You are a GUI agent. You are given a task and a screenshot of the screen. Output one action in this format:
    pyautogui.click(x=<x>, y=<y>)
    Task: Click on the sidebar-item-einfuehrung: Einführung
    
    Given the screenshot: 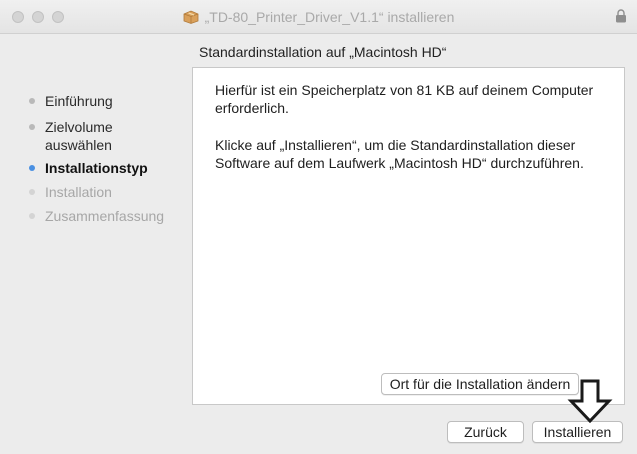 What is the action you would take?
    pyautogui.click(x=96, y=101)
    